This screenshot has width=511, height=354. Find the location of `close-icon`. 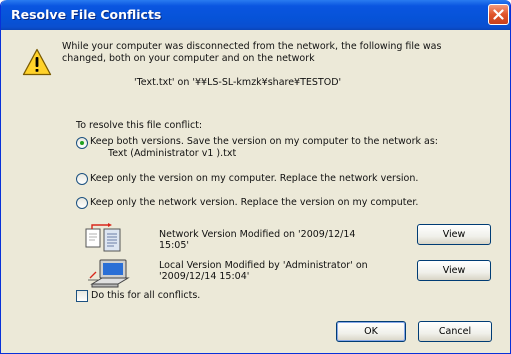

close-icon is located at coordinates (498, 14).